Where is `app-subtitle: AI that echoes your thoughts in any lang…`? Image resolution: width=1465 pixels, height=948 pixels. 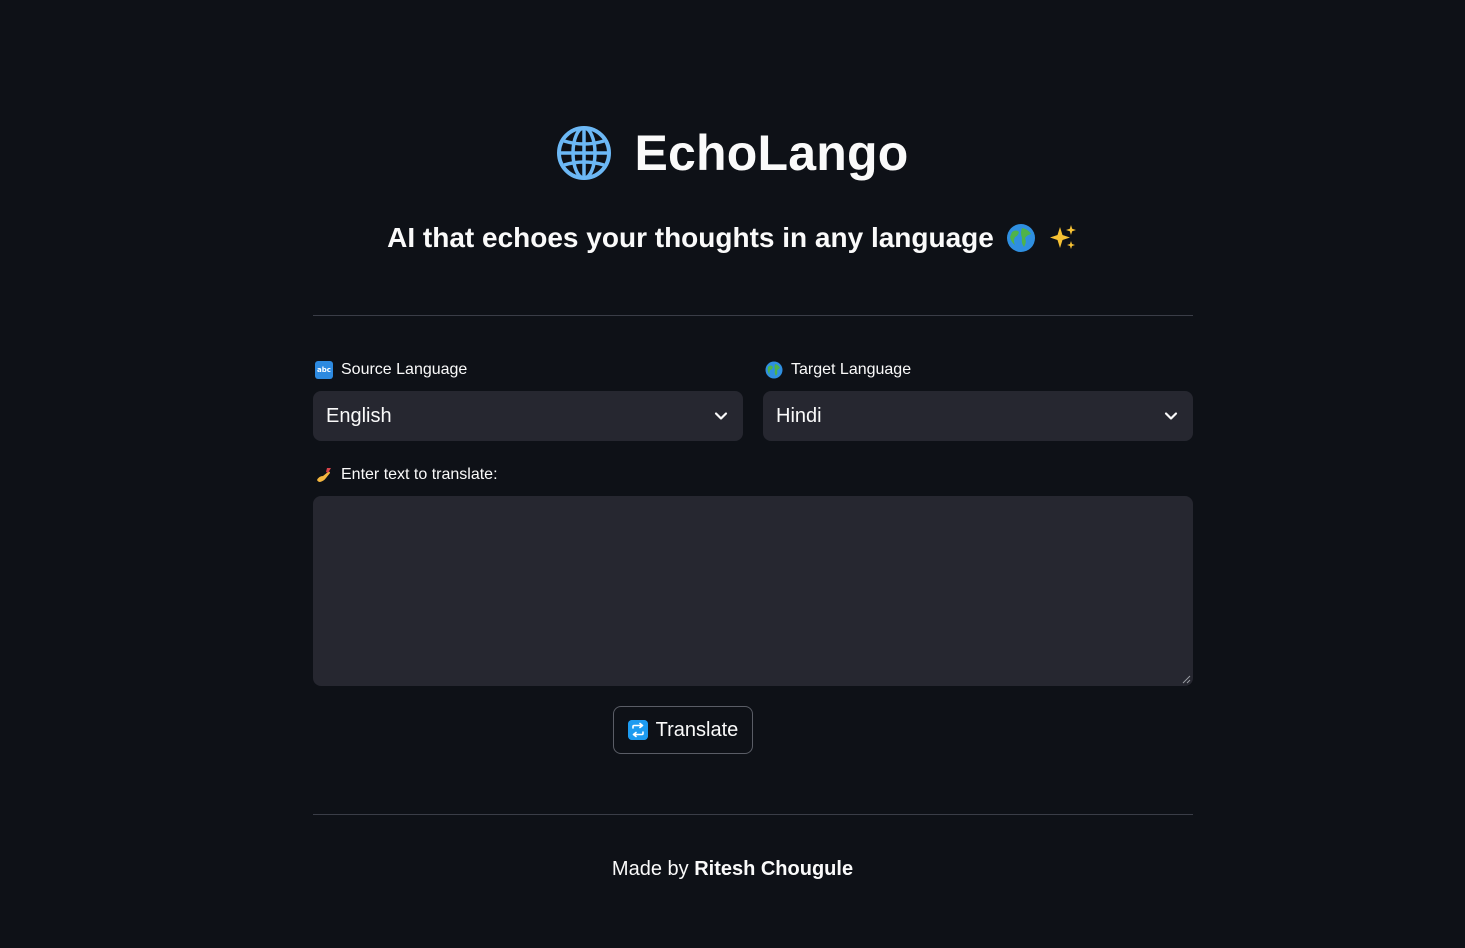 app-subtitle: AI that echoes your thoughts in any lang… is located at coordinates (732, 238).